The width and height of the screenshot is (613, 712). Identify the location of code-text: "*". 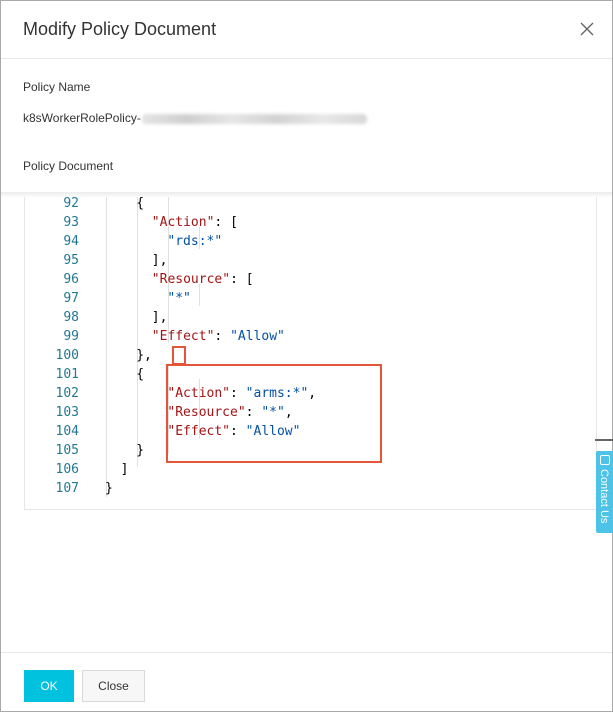
(179, 298).